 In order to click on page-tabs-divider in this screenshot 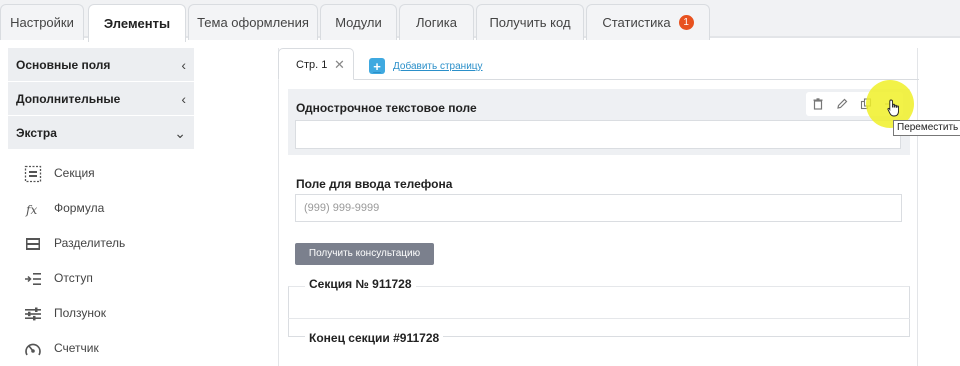, I will do `click(598, 79)`.